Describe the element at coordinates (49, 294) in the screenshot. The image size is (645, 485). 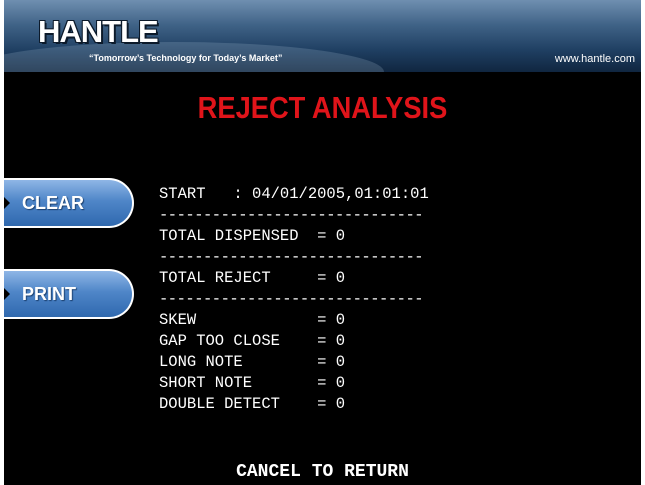
I see `print-button-label: PRINT` at that location.